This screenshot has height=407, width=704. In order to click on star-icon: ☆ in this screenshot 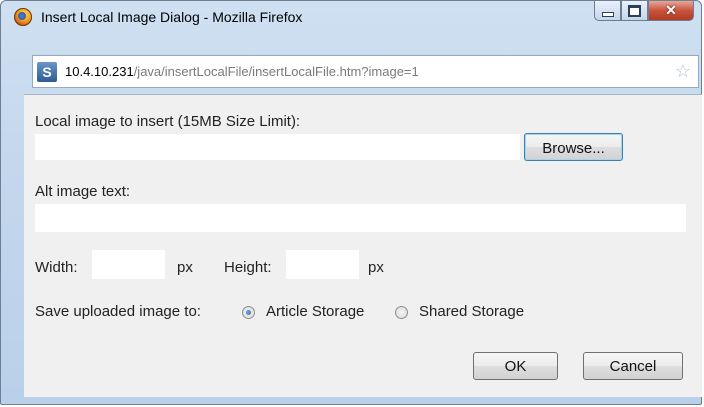, I will do `click(683, 71)`.